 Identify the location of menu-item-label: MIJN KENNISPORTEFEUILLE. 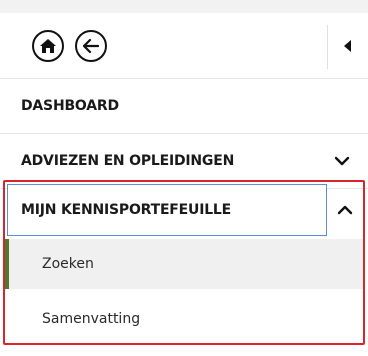
(126, 210).